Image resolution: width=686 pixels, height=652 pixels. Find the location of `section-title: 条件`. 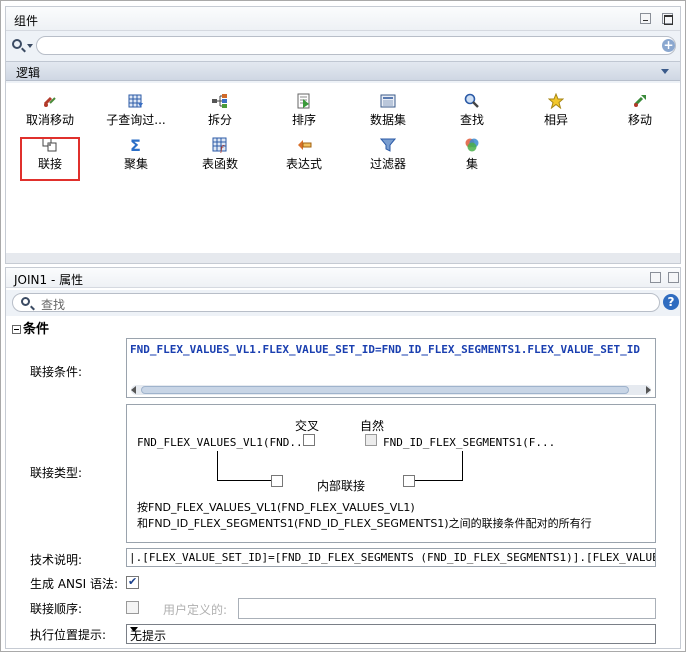

section-title: 条件 is located at coordinates (36, 329).